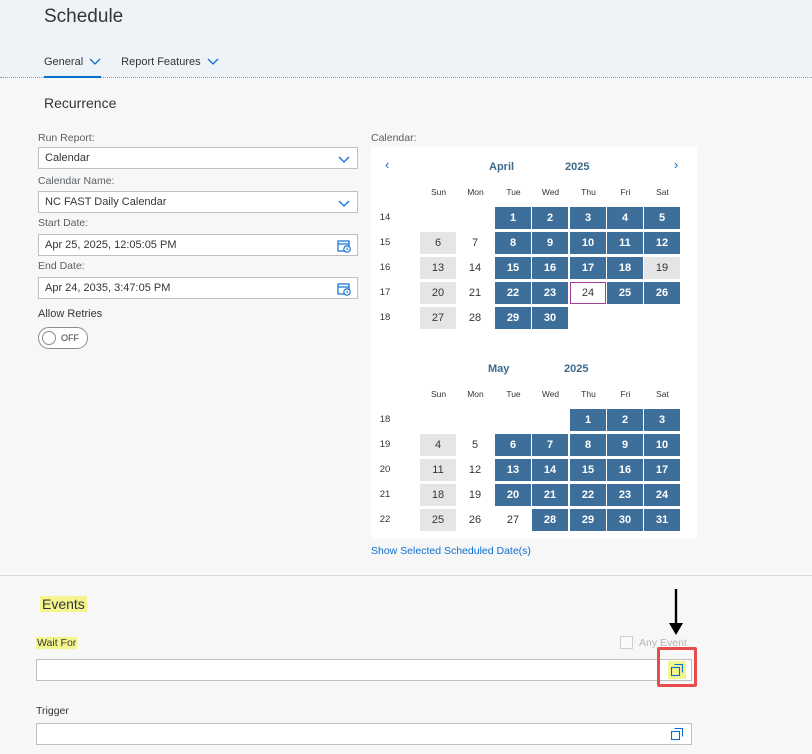 The image size is (812, 754). Describe the element at coordinates (198, 158) in the screenshot. I see `run-report-select: Calendar` at that location.